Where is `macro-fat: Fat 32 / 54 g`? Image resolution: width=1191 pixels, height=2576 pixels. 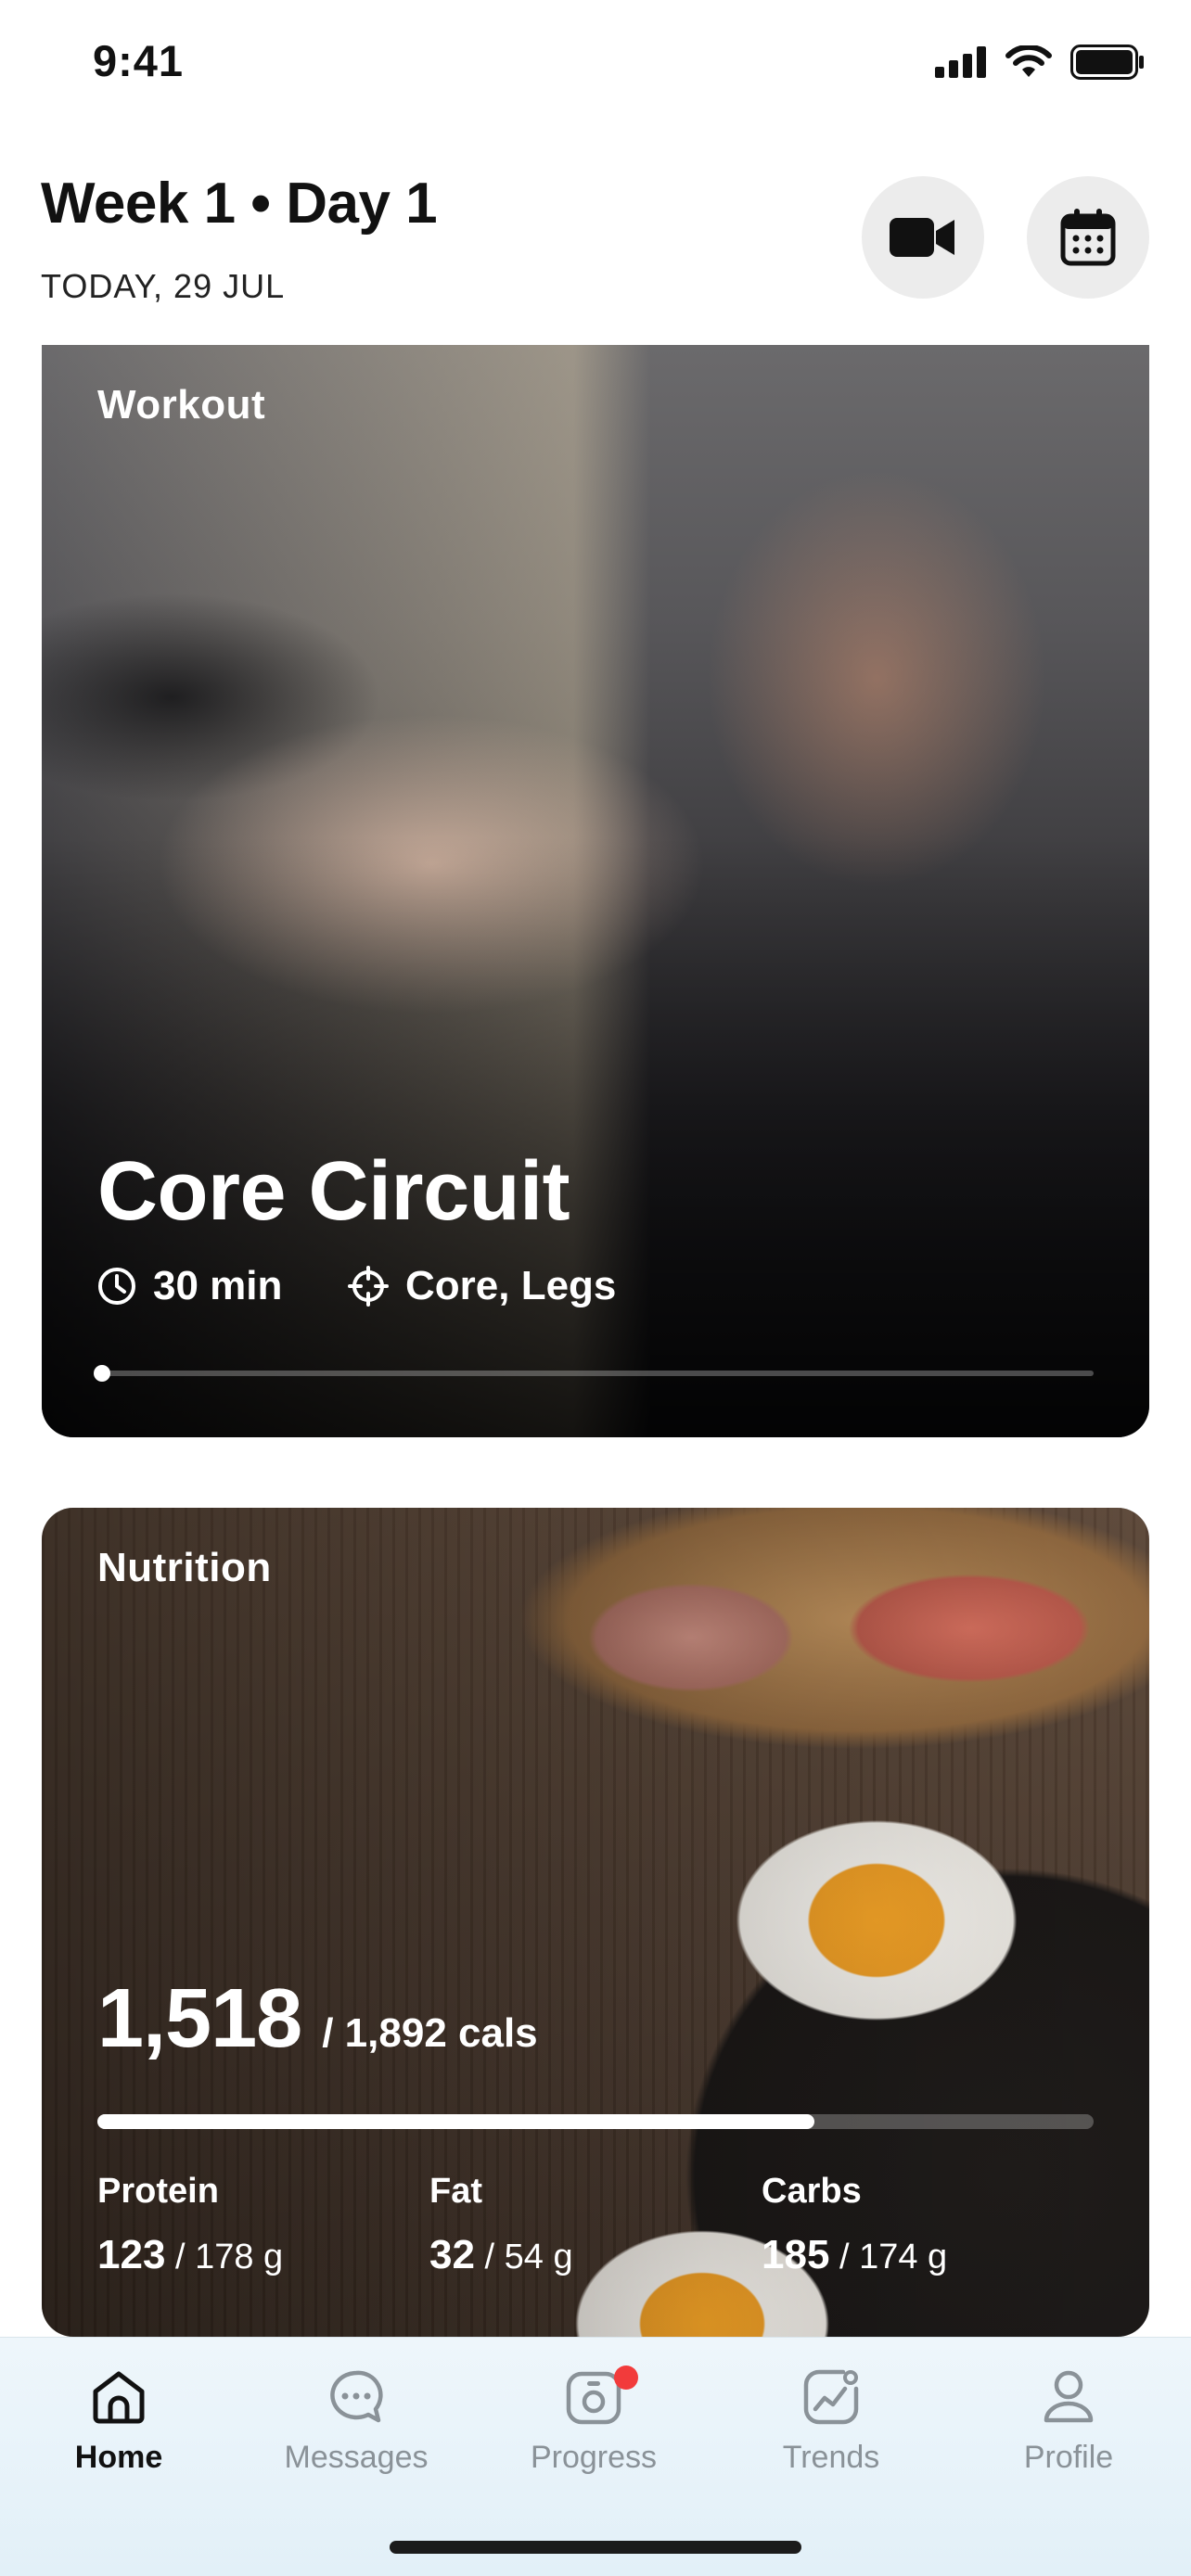 macro-fat: Fat 32 / 54 g is located at coordinates (595, 2225).